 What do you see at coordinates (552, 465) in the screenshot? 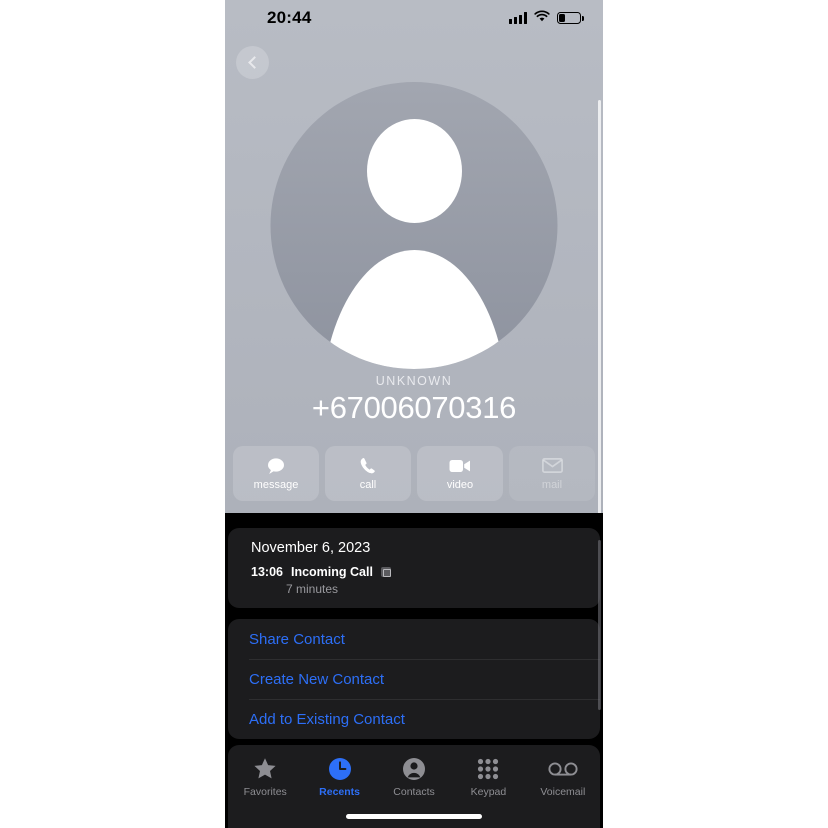
I see `envelope-icon` at bounding box center [552, 465].